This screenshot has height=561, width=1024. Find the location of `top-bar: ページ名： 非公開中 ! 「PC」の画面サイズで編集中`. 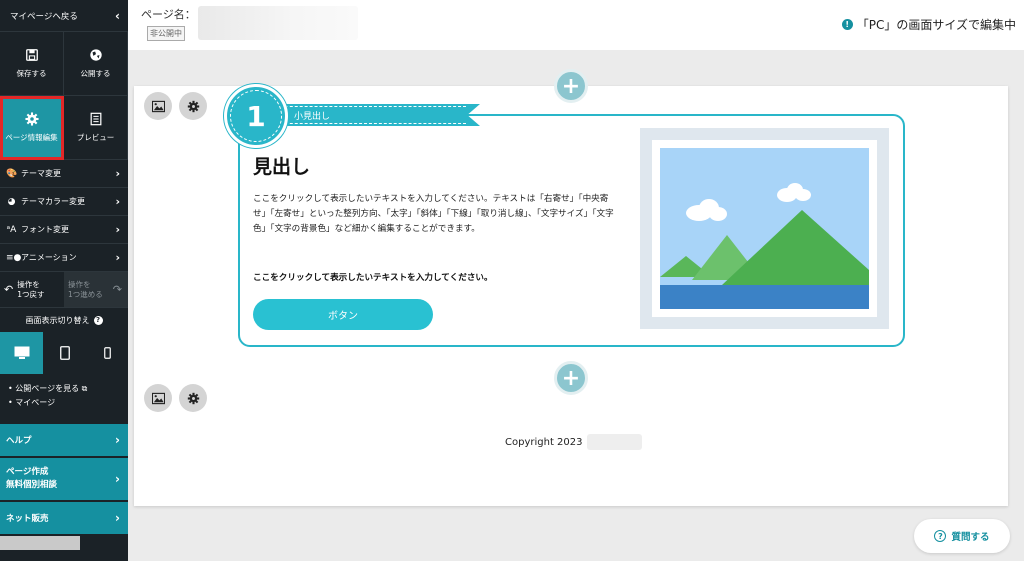

top-bar: ページ名： 非公開中 ! 「PC」の画面サイズで編集中 is located at coordinates (576, 25).